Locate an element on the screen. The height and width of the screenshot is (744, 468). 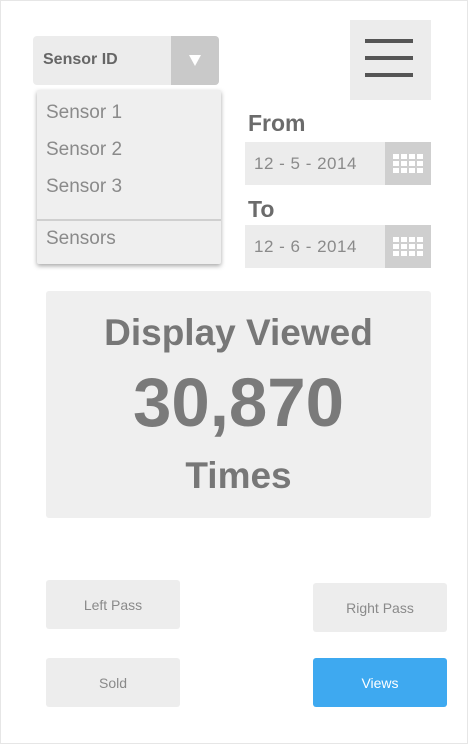
from-label: From is located at coordinates (277, 123).